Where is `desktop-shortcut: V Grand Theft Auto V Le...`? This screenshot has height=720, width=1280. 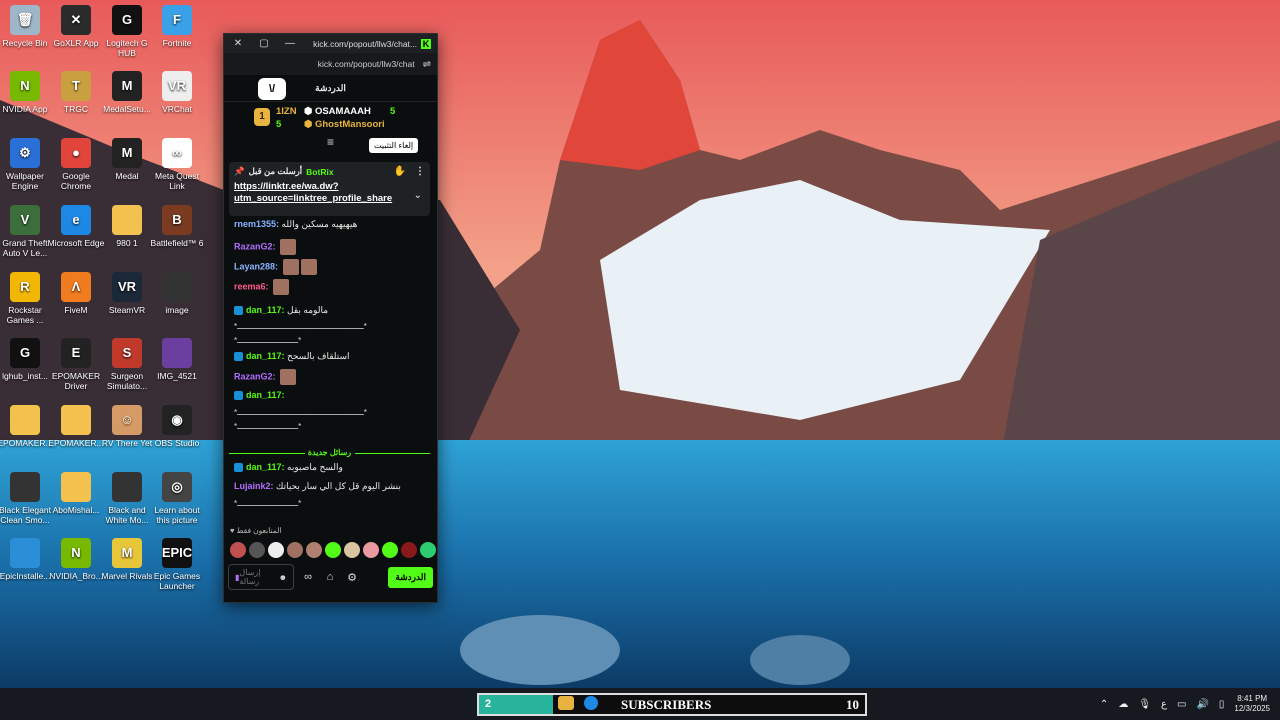
desktop-shortcut: V Grand Theft Auto V Le... is located at coordinates (27, 231).